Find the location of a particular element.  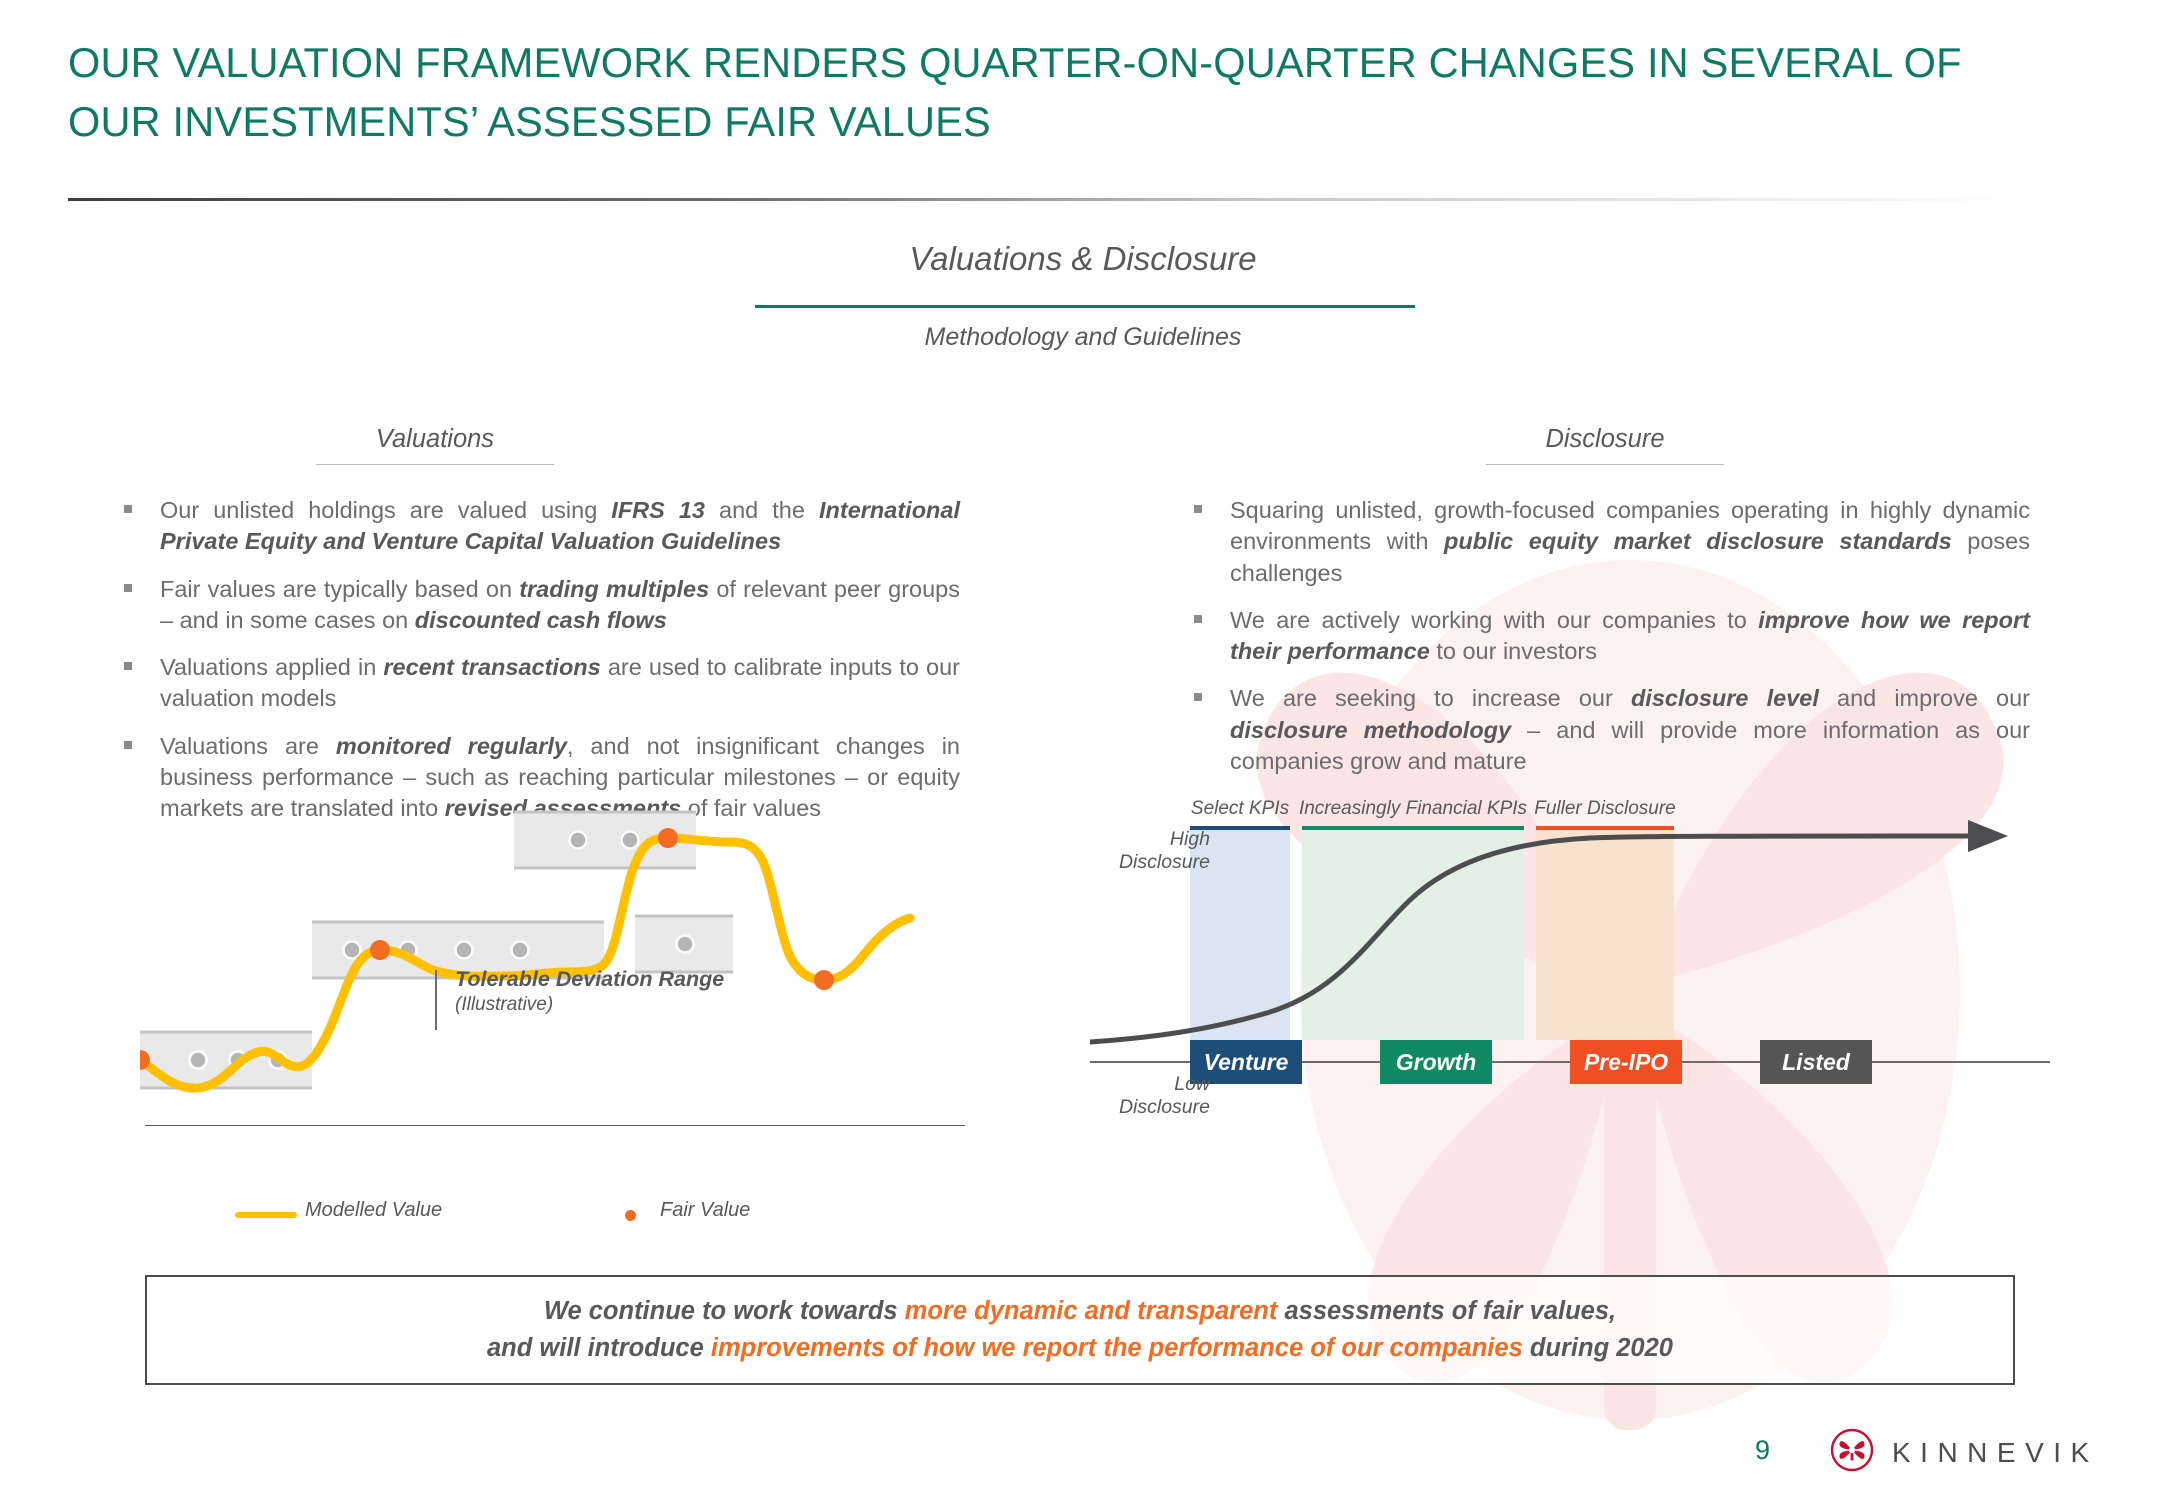

stage-pill-growth: Growth is located at coordinates (1436, 1062).